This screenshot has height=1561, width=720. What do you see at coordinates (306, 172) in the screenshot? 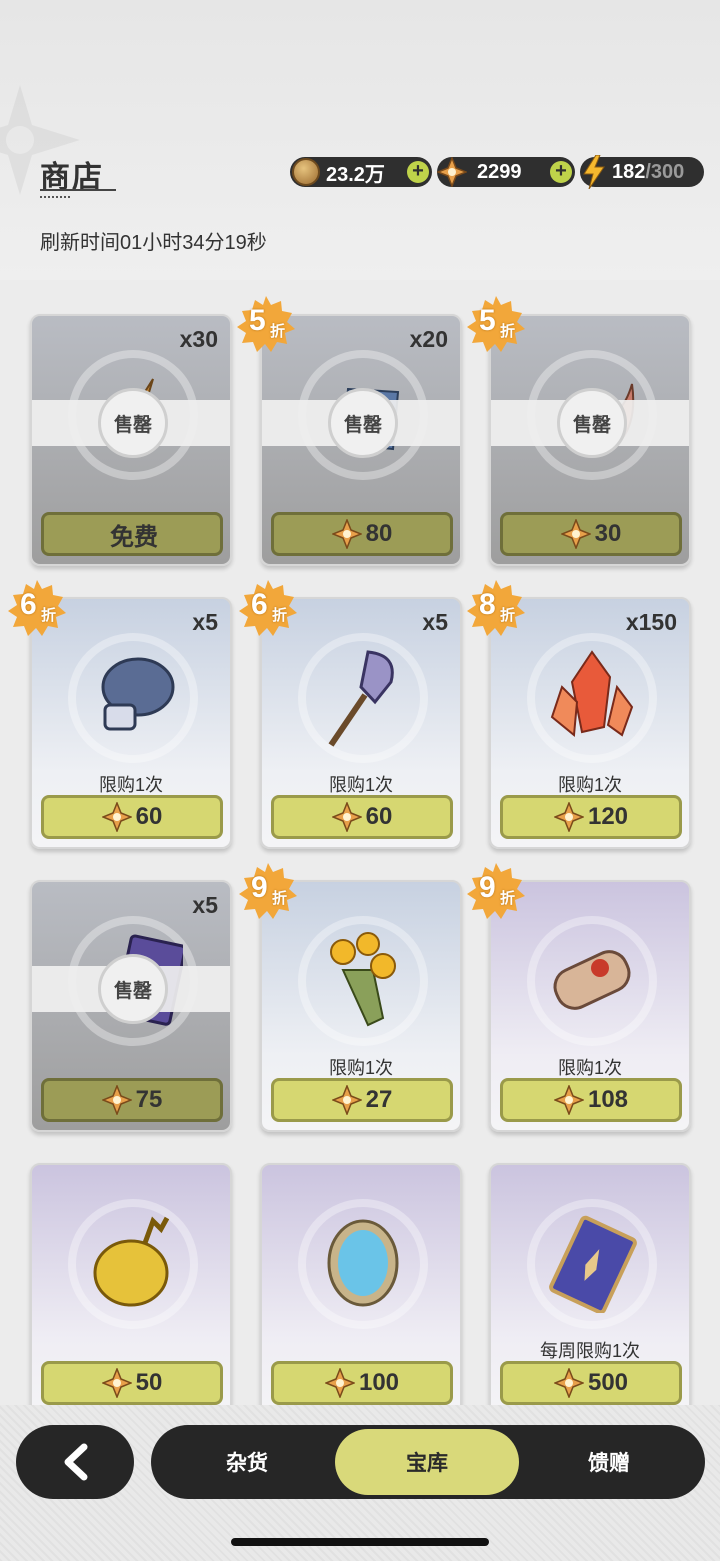
I see `coin-icon` at bounding box center [306, 172].